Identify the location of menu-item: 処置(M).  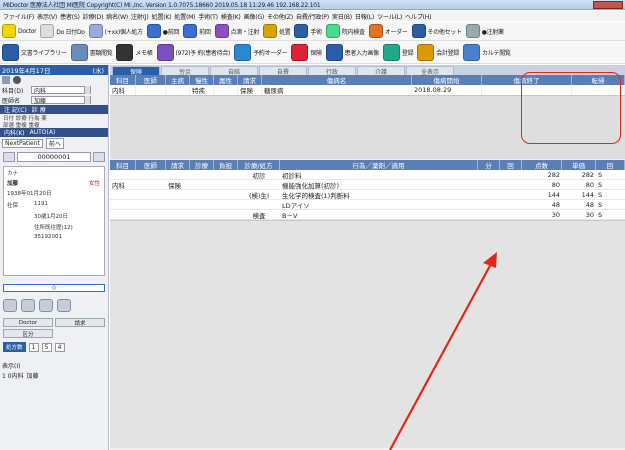
(184, 16).